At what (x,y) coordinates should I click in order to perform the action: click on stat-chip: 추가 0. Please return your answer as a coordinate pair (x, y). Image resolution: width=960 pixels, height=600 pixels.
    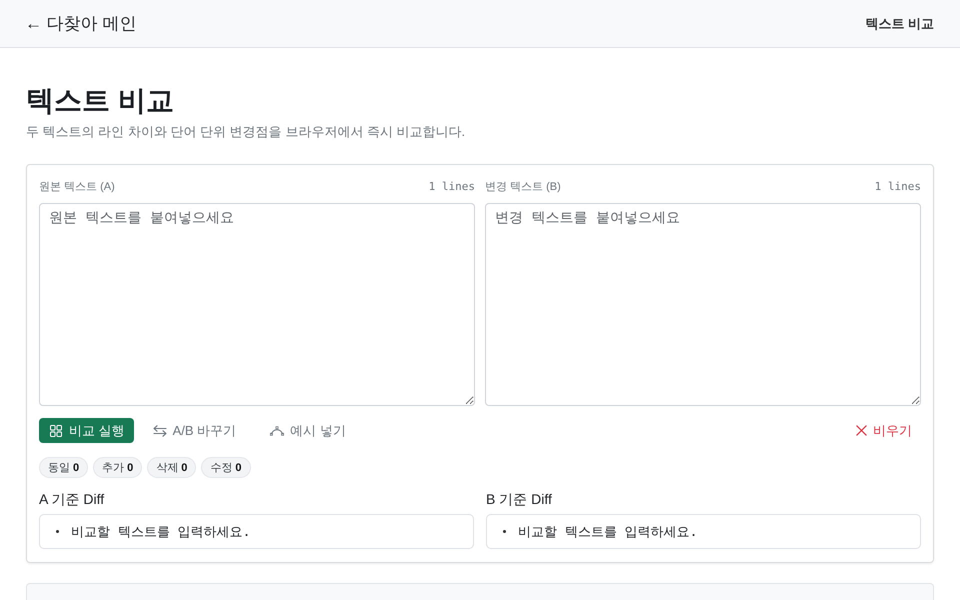
    Looking at the image, I should click on (117, 467).